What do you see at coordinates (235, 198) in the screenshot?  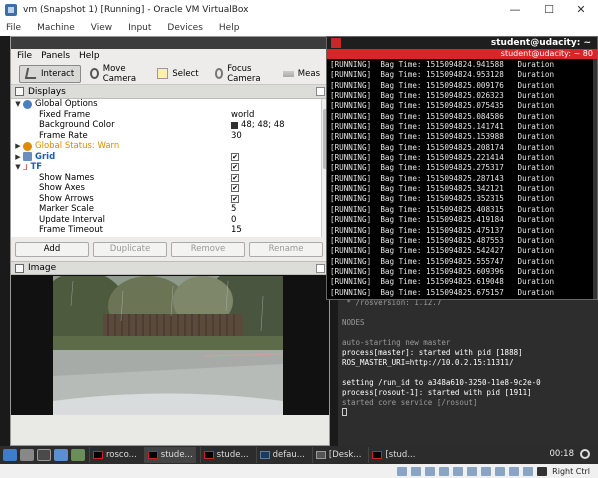 I see `show-arrows-checkbox: ✔` at bounding box center [235, 198].